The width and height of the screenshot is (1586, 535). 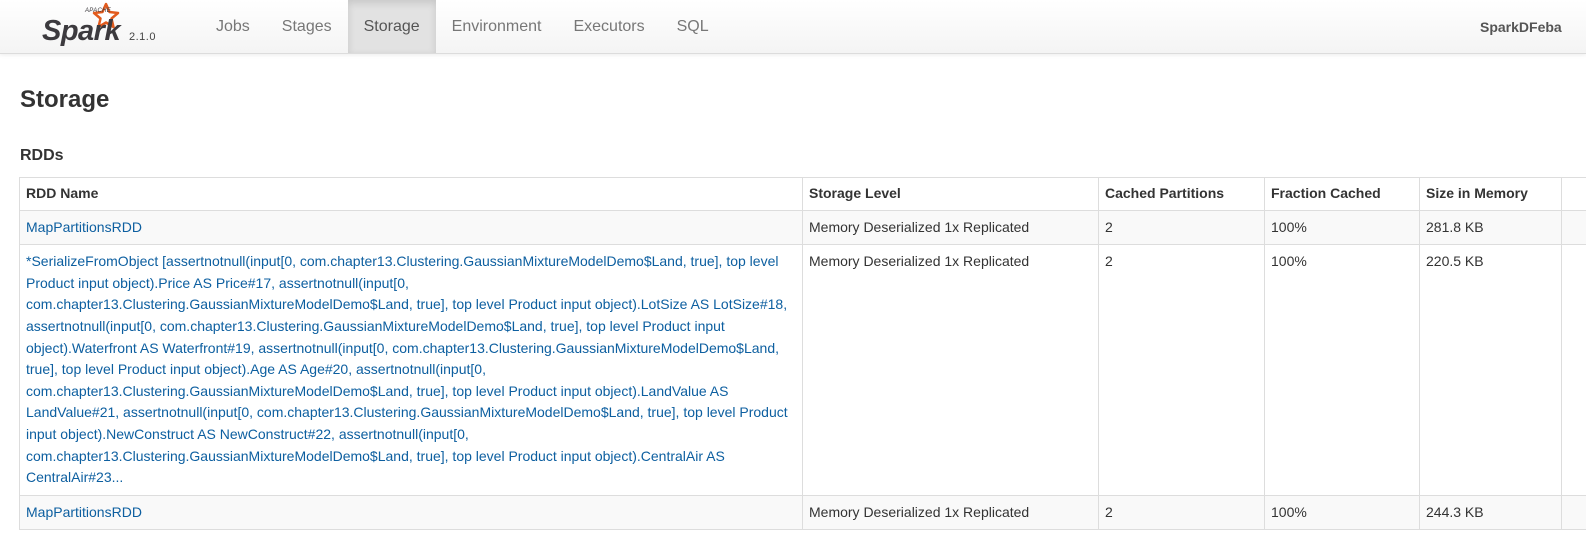 I want to click on spark-version: 2.1.0, so click(x=142, y=37).